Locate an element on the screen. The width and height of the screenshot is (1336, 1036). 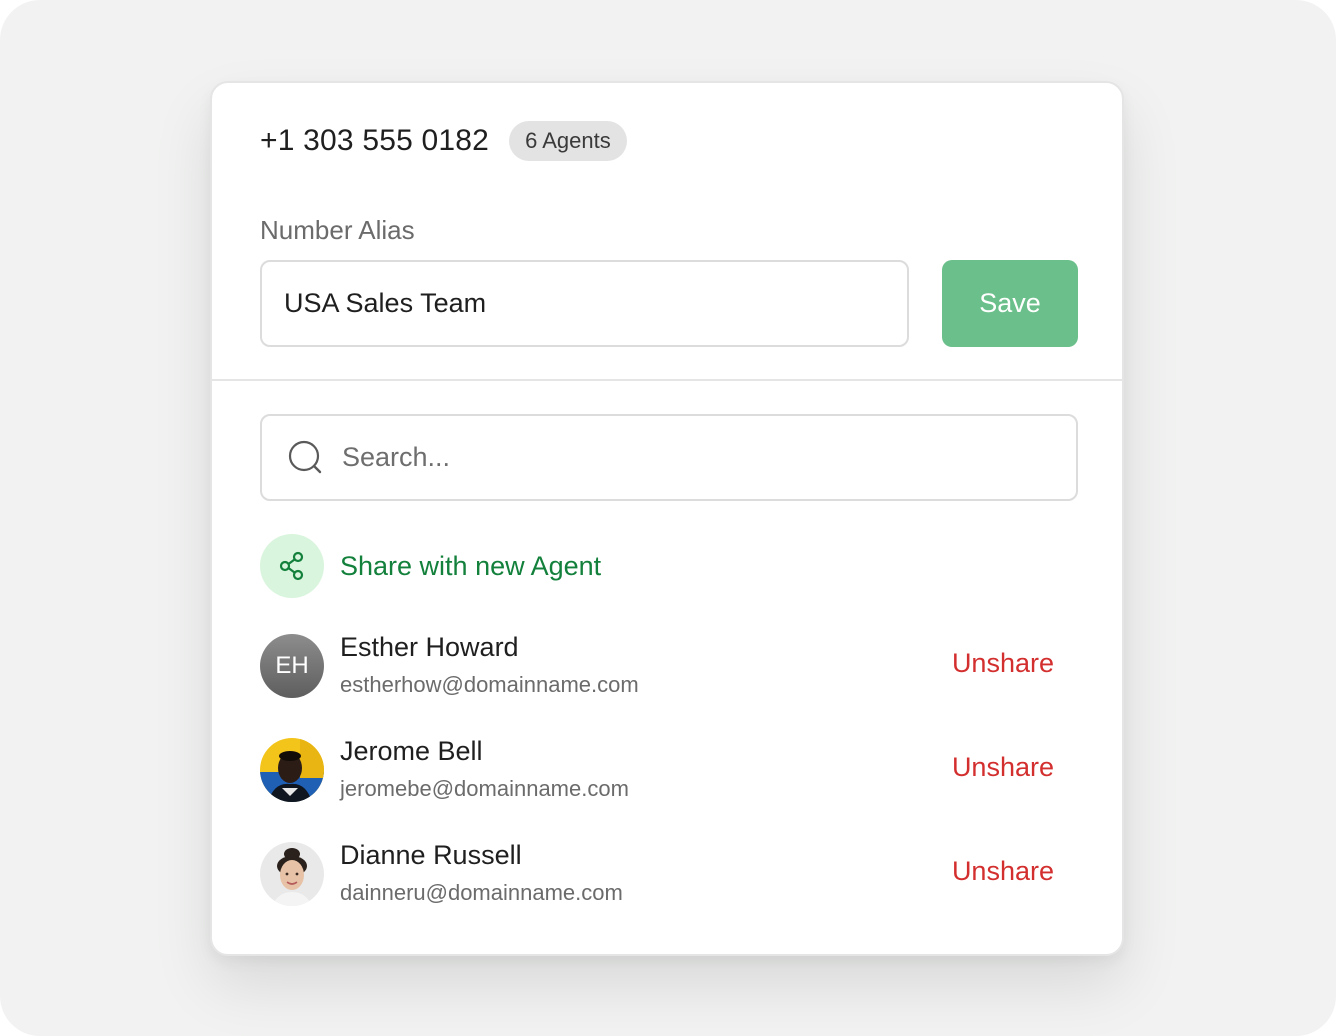
share-with-new-agent-button: Share with new Agent is located at coordinates (430, 566).